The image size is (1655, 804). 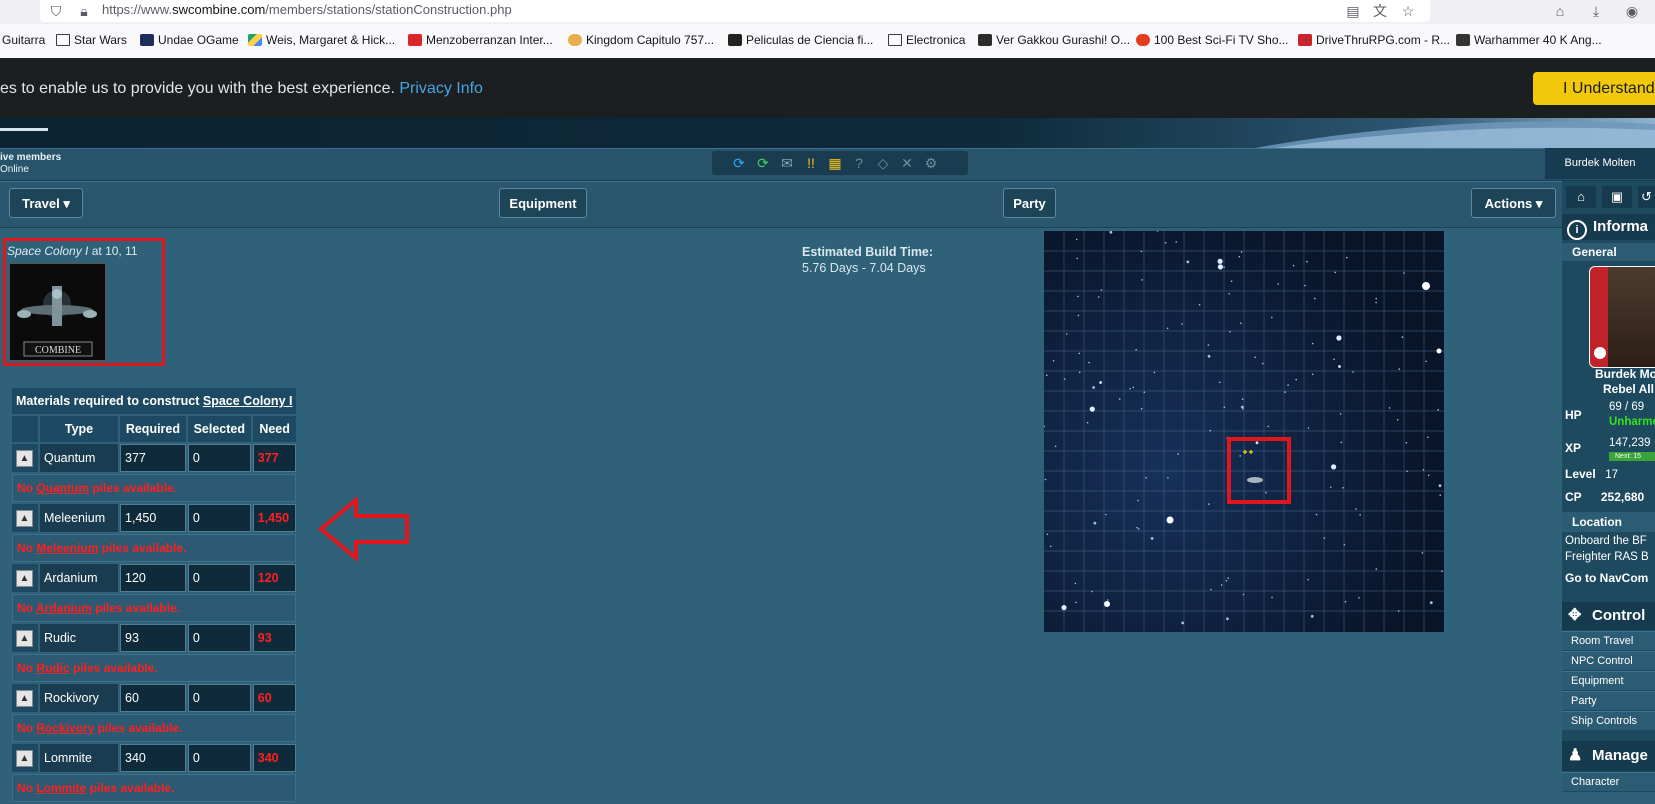 I want to click on bookmark-item: Guitarra, so click(x=23, y=40).